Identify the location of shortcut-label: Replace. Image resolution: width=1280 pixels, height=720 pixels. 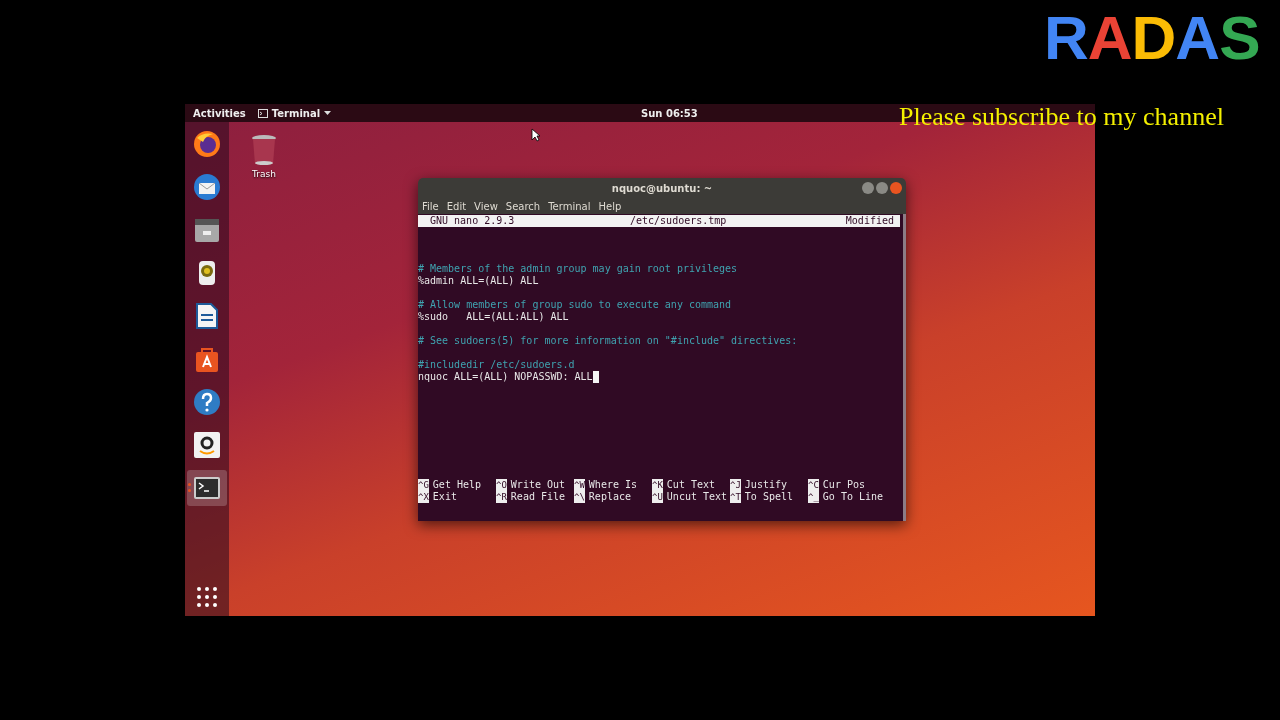
(609, 497).